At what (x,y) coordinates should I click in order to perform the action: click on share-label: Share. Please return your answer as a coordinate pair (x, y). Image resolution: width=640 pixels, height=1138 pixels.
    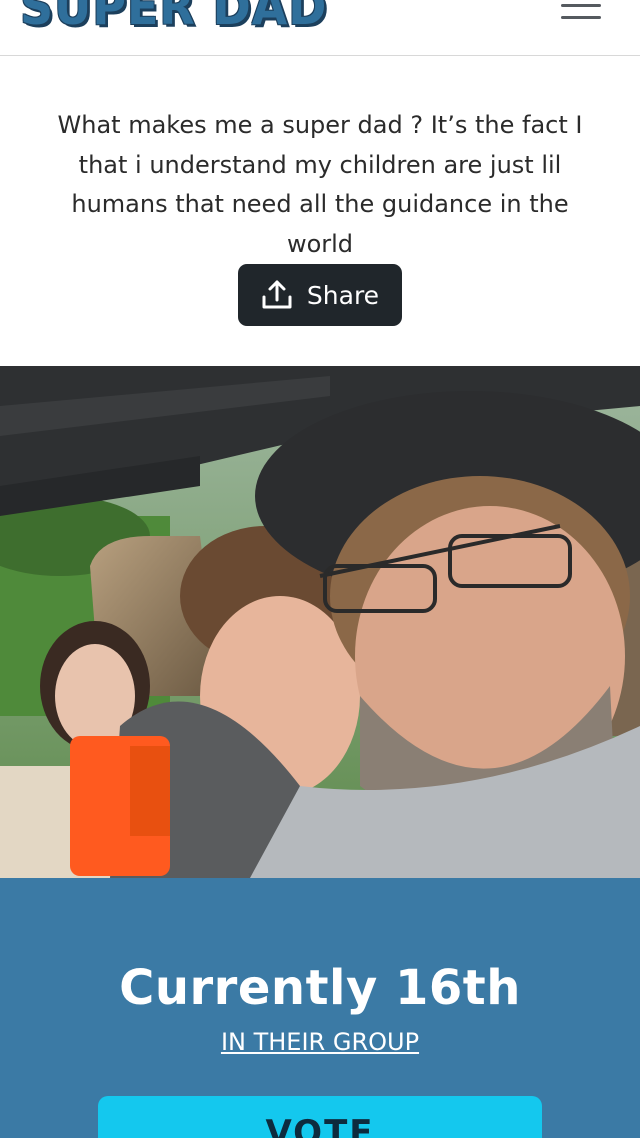
    Looking at the image, I should click on (343, 295).